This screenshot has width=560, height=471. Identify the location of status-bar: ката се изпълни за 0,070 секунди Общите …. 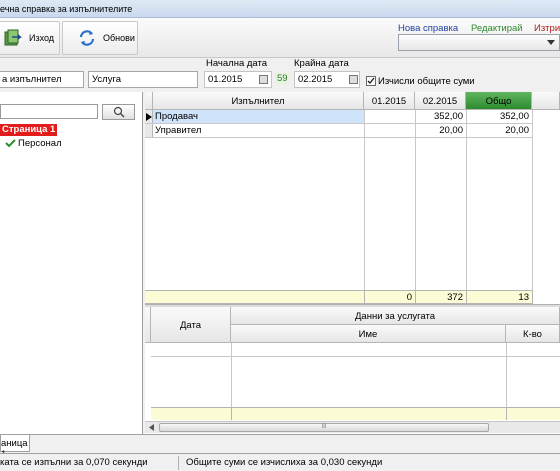
(280, 462).